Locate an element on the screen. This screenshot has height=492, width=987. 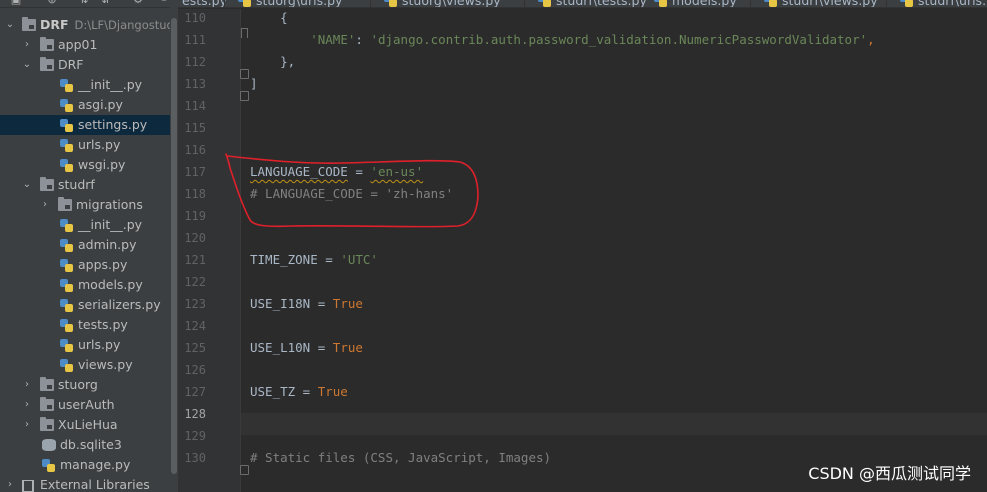
database-file-icon is located at coordinates (49, 445).